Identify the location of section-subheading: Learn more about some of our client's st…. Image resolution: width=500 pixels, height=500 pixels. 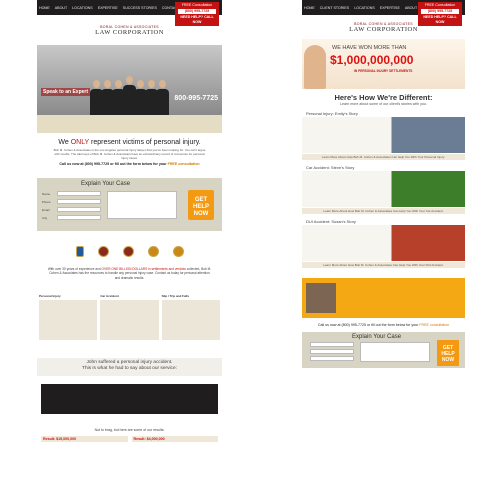
(383, 104).